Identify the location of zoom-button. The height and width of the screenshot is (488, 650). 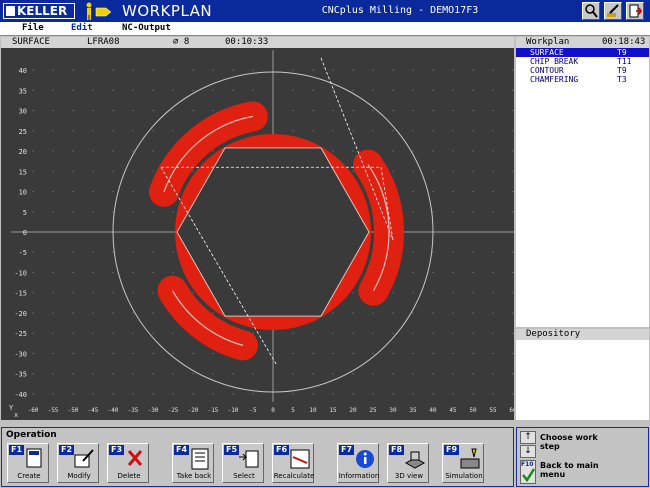
(591, 11).